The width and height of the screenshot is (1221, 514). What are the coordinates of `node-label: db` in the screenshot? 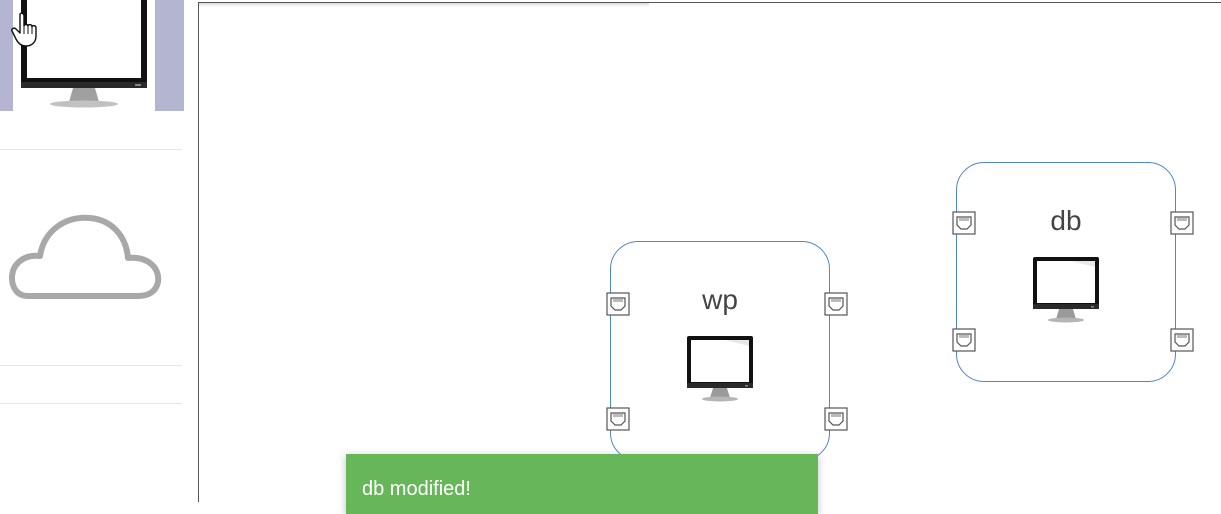 It's located at (1066, 220).